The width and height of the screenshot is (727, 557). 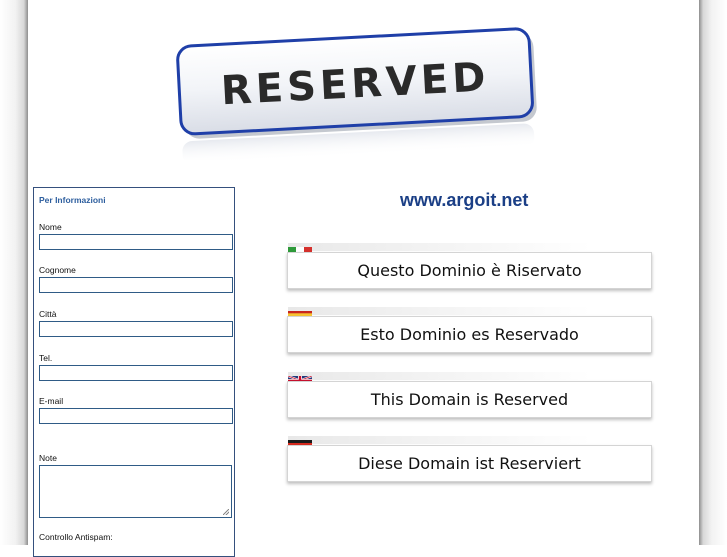 What do you see at coordinates (136, 242) in the screenshot?
I see `nome-input` at bounding box center [136, 242].